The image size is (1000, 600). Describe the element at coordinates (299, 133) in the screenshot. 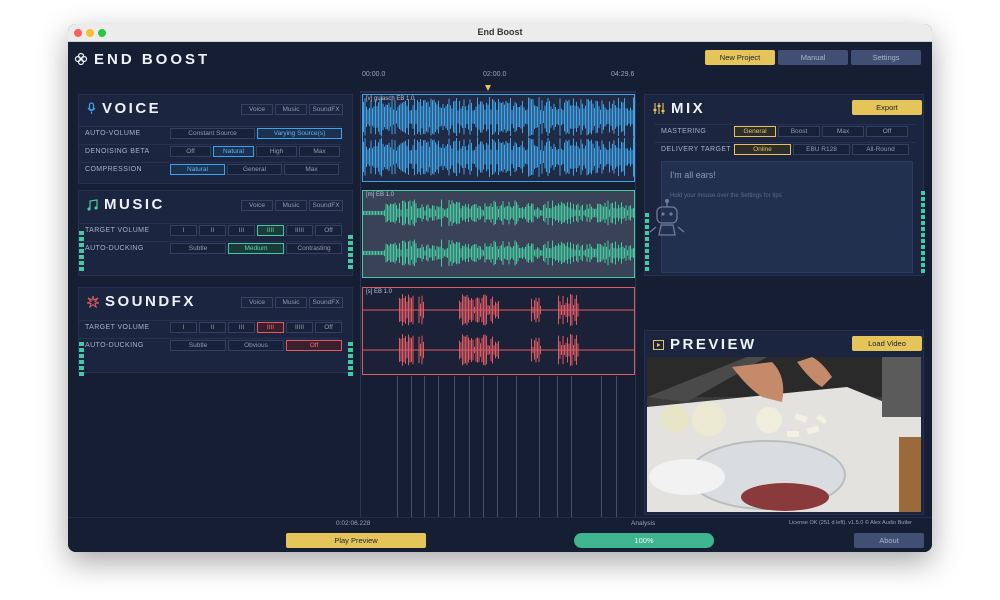

I see `option-varying-sources: Varying Source(s)` at that location.